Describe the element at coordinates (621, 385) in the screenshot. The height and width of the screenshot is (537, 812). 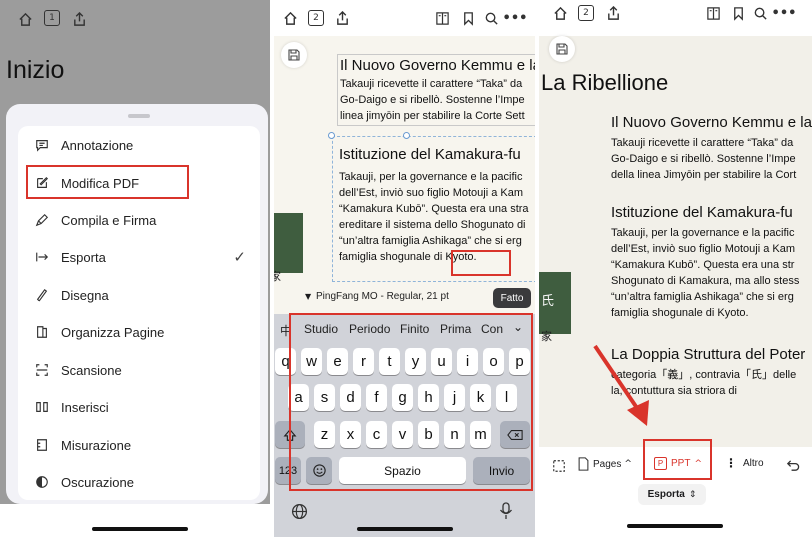
I see `red-arrow` at that location.